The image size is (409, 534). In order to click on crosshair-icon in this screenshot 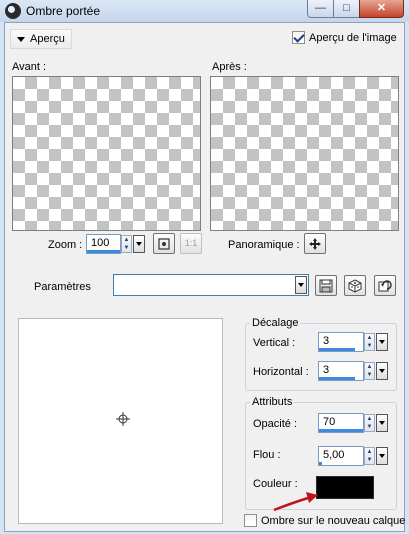, I will do `click(123, 419)`.